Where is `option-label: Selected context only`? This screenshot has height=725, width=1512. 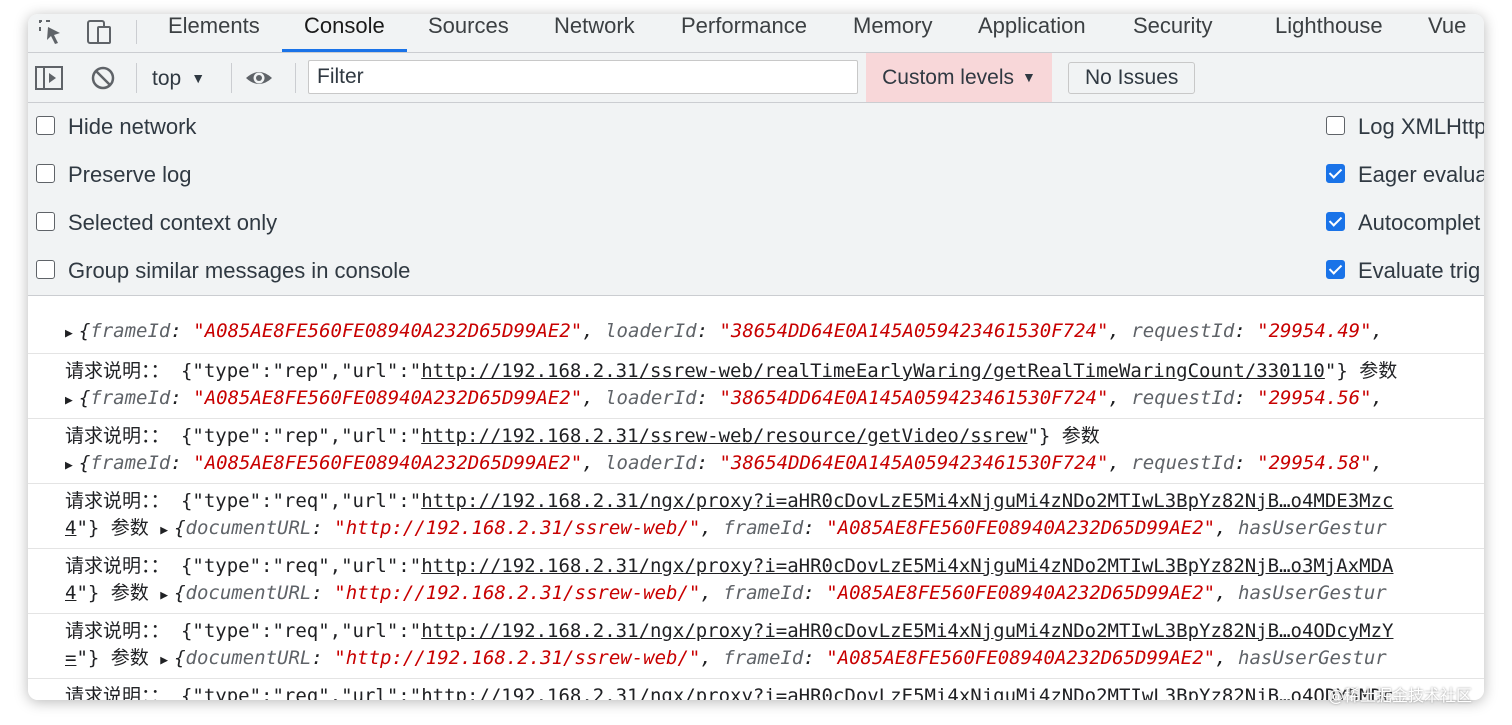
option-label: Selected context only is located at coordinates (173, 222).